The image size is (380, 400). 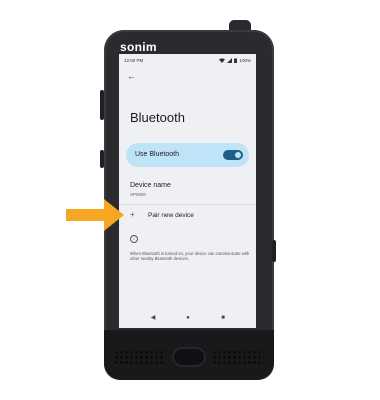 I want to click on nav-back-icon: ◀, so click(x=153, y=318).